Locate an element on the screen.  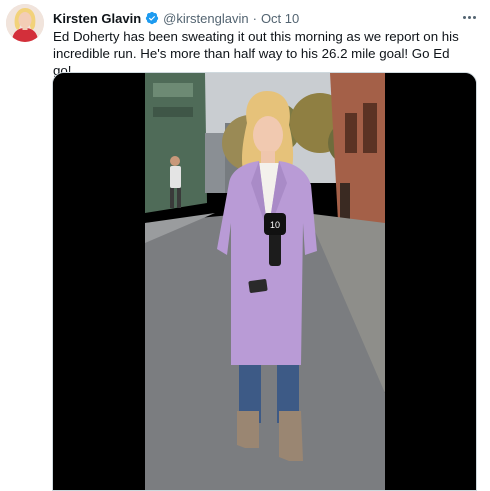
avatar-image is located at coordinates (25, 23).